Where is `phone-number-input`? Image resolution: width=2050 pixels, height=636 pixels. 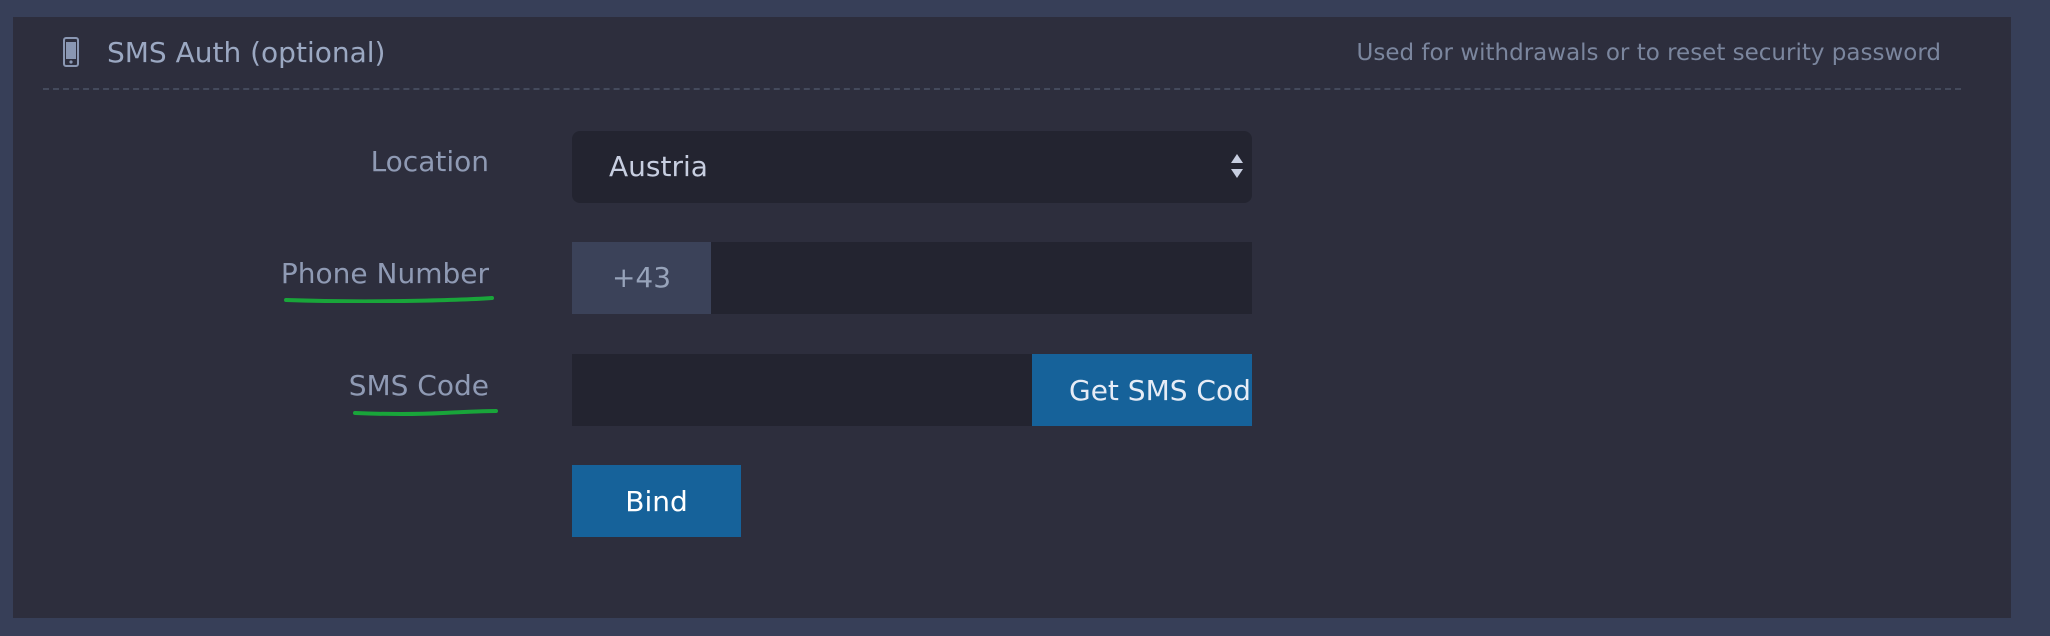
phone-number-input is located at coordinates (981, 278).